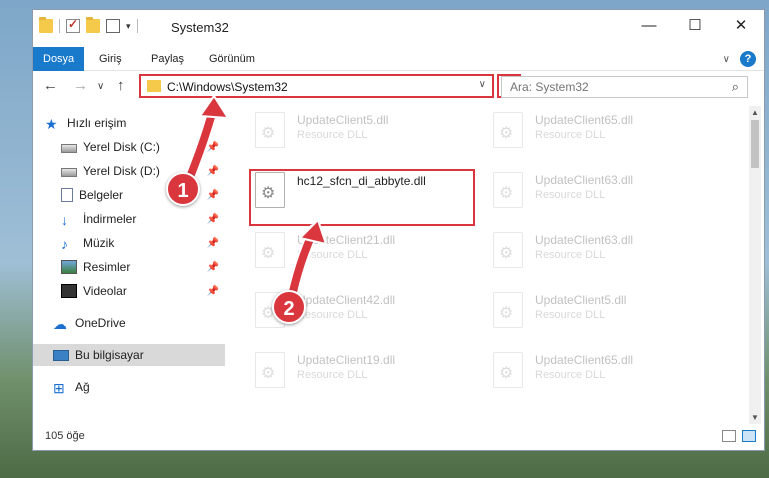 The width and height of the screenshot is (769, 478). I want to click on scroll-thumb, so click(755, 144).